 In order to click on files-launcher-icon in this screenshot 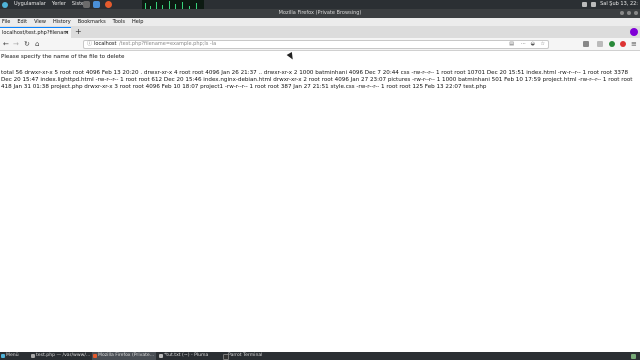, I will do `click(96, 4)`.